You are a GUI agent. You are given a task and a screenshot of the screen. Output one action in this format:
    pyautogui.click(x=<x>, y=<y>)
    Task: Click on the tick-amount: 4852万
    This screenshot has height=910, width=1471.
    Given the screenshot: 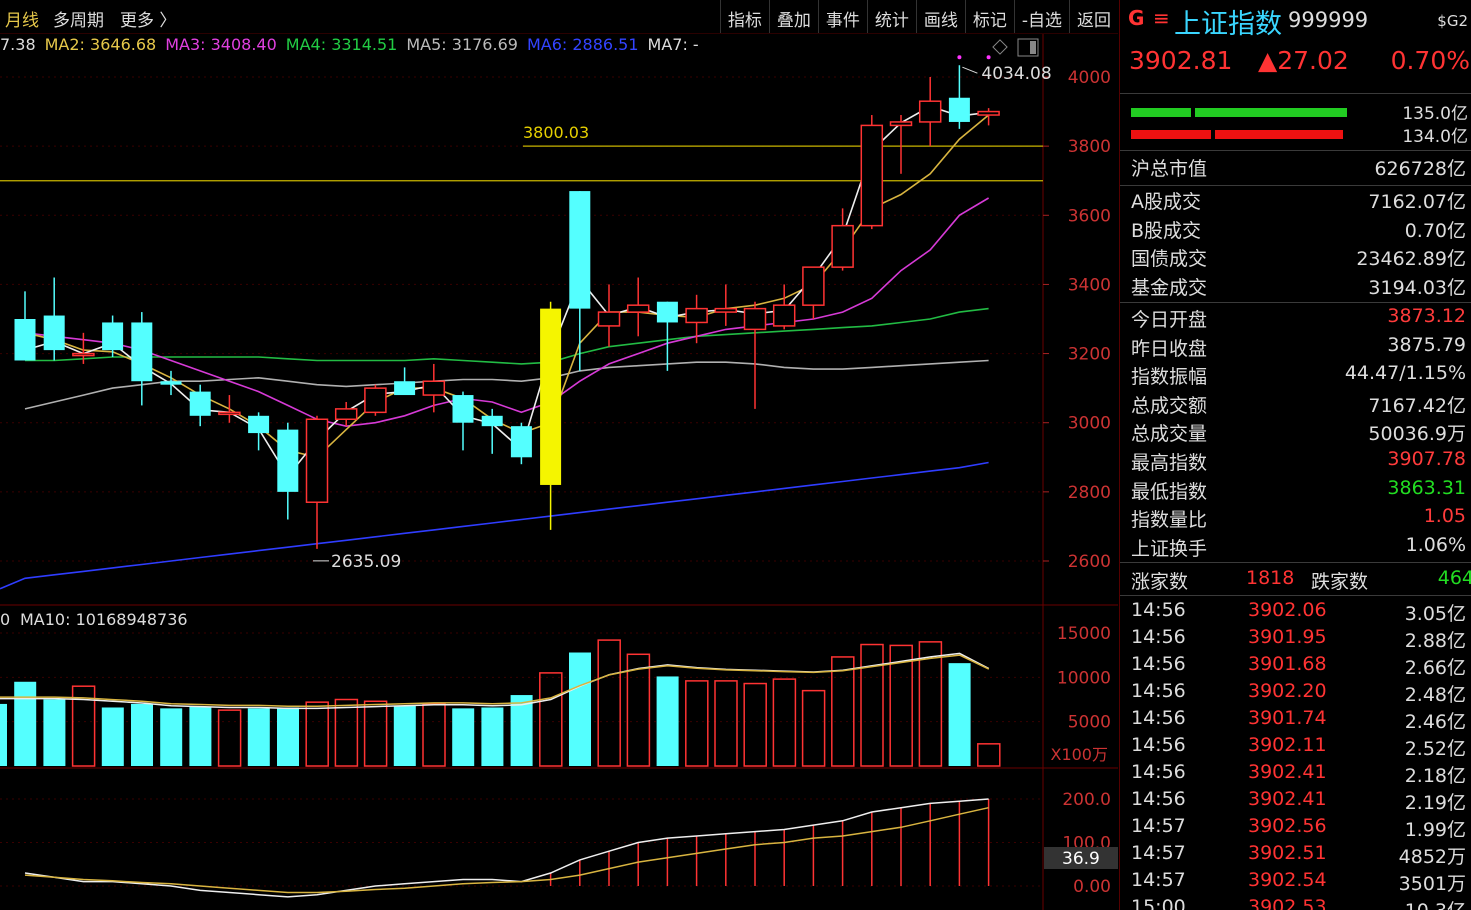 What is the action you would take?
    pyautogui.click(x=1432, y=857)
    